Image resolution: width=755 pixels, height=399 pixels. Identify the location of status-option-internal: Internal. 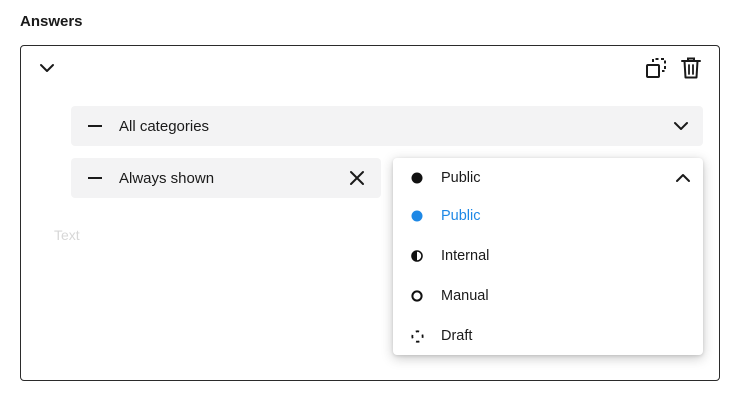
(548, 256).